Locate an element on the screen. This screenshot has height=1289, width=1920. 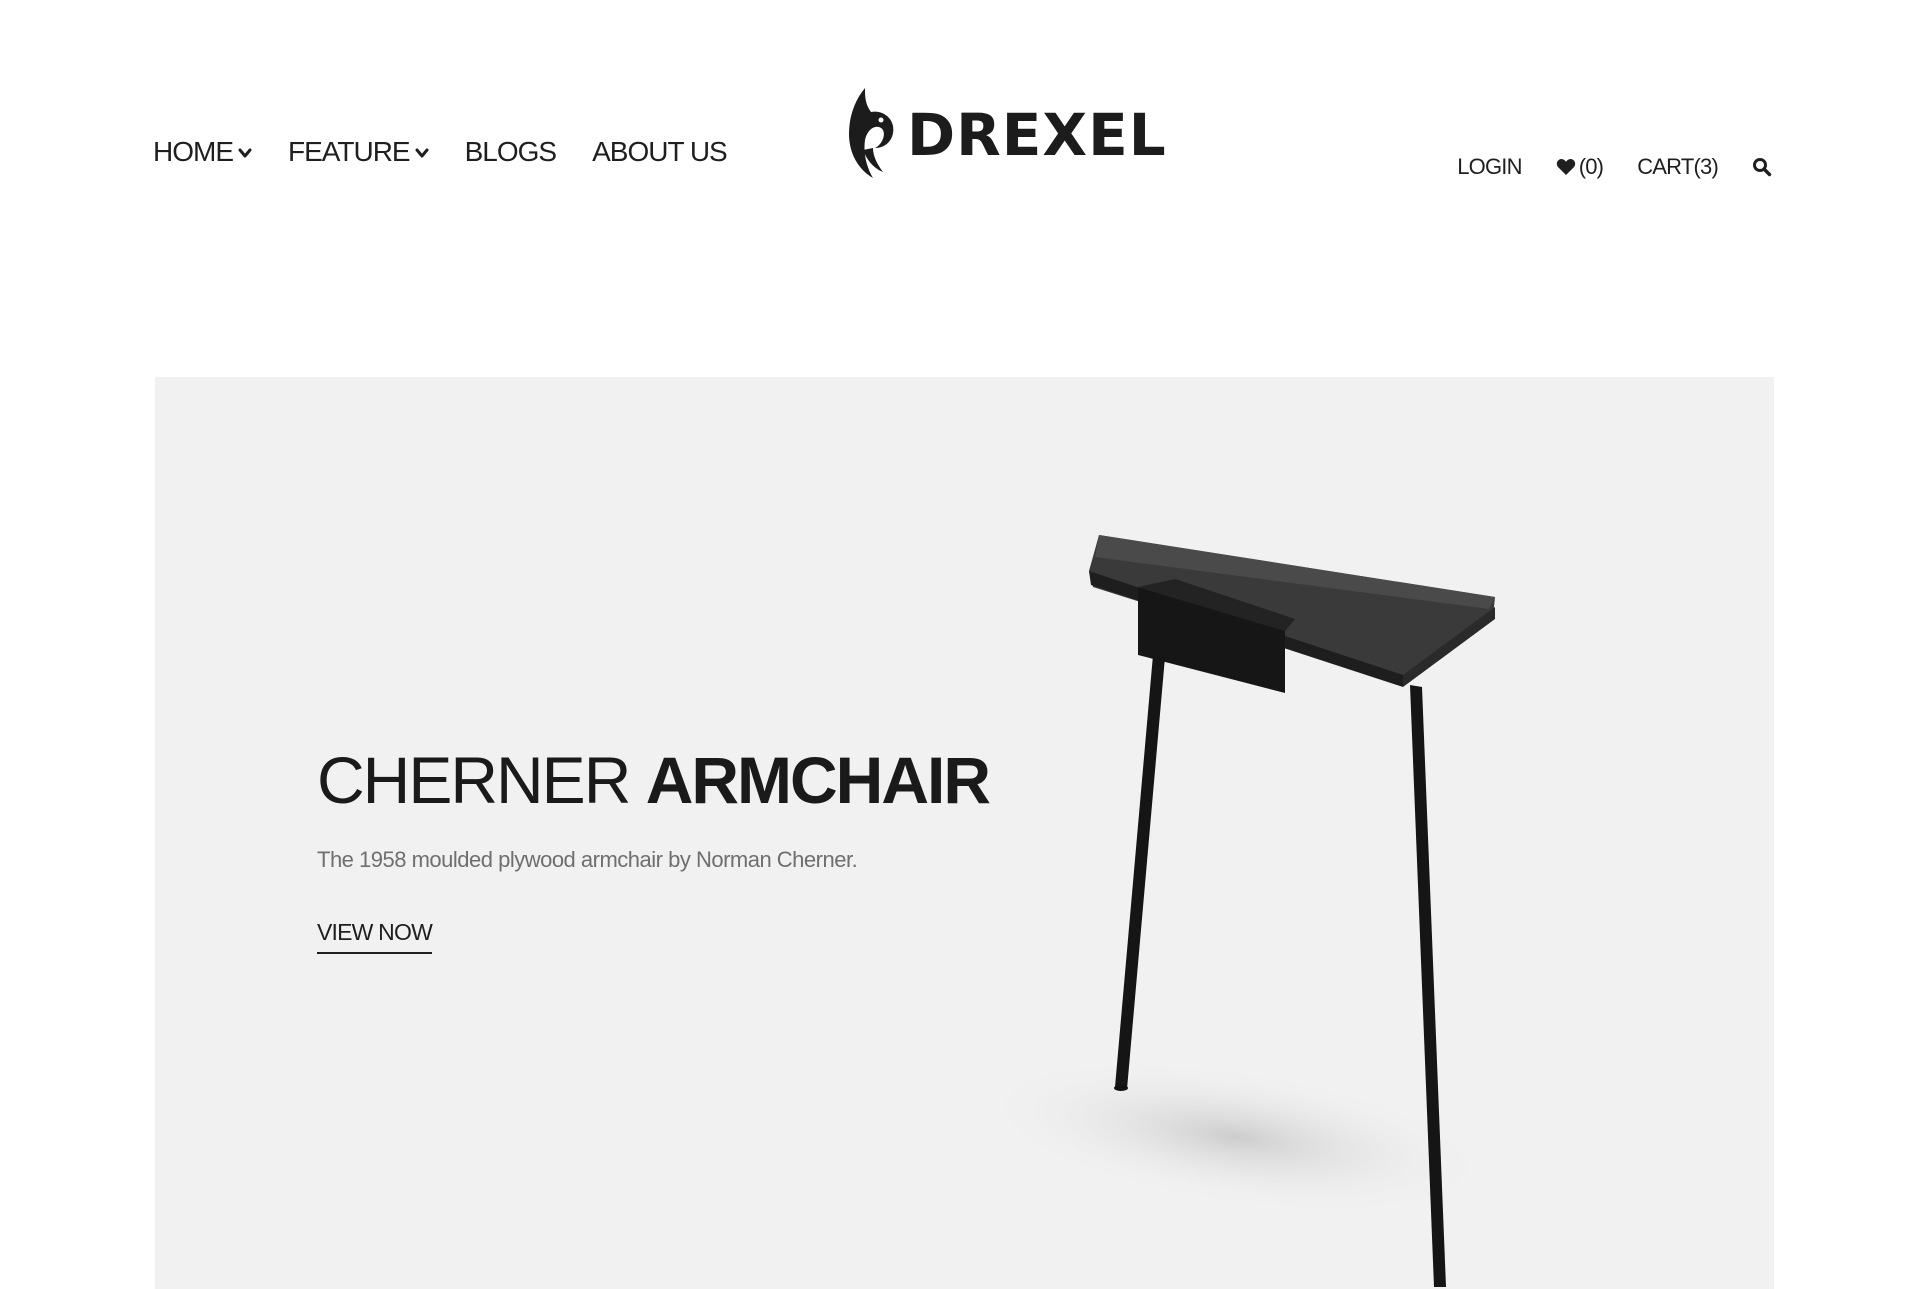
search-button is located at coordinates (1762, 167).